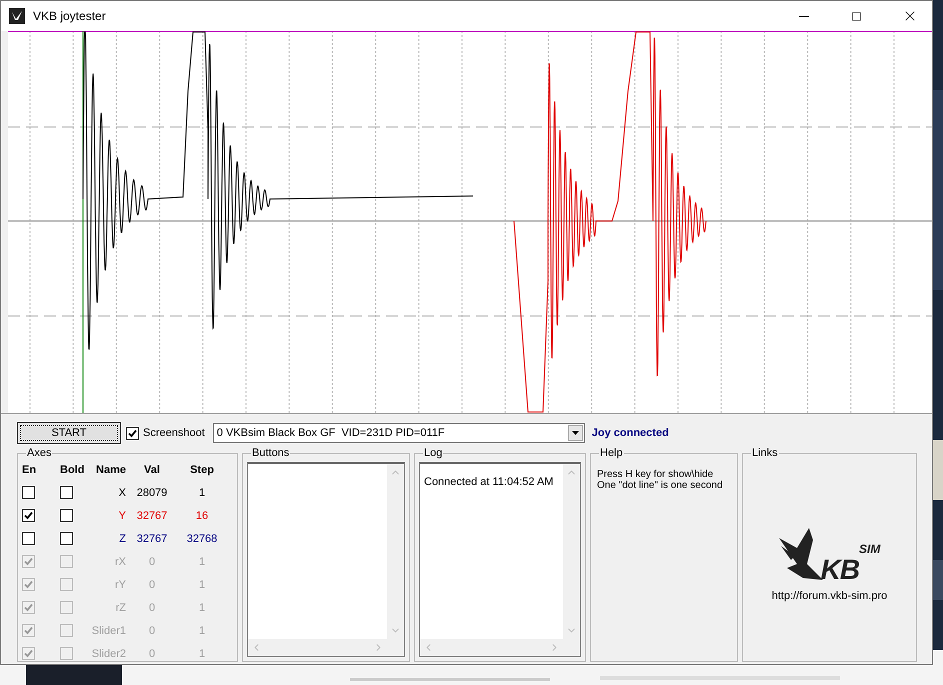  What do you see at coordinates (856, 16) in the screenshot?
I see `maximize-icon` at bounding box center [856, 16].